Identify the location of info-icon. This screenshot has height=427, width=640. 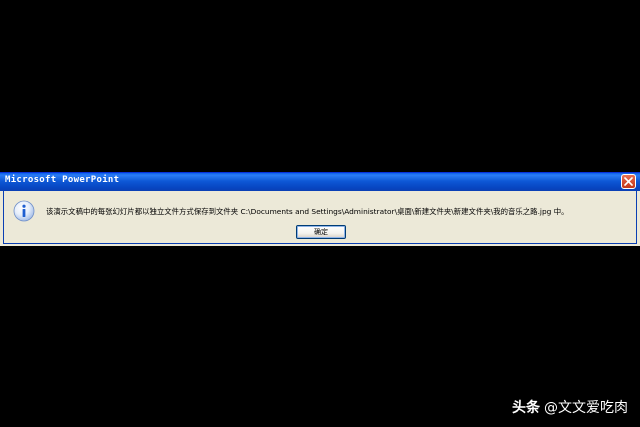
(24, 211).